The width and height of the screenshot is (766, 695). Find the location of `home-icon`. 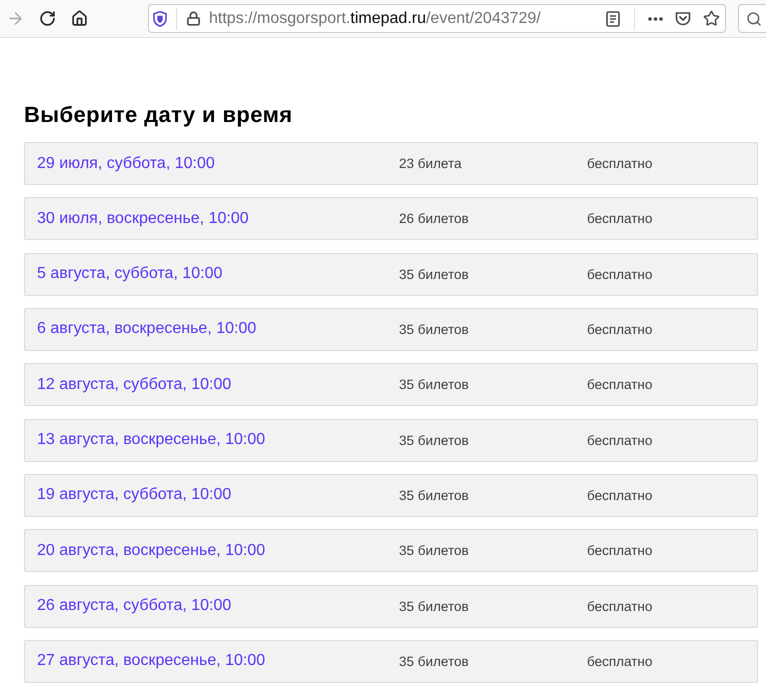

home-icon is located at coordinates (79, 18).